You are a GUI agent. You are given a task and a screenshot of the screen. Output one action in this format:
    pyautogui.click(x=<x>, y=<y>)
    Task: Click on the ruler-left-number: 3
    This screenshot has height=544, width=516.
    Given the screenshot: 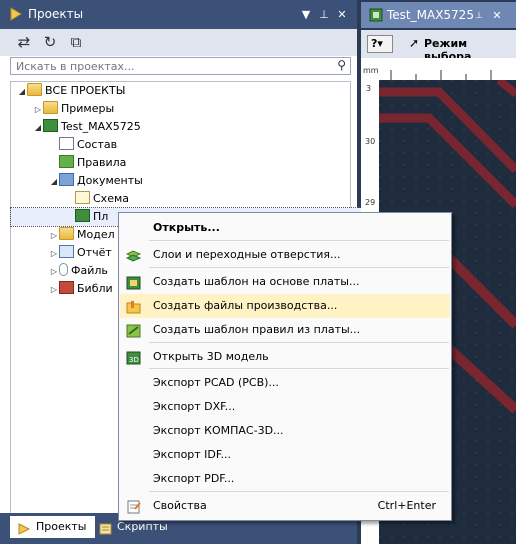 What is the action you would take?
    pyautogui.click(x=369, y=88)
    